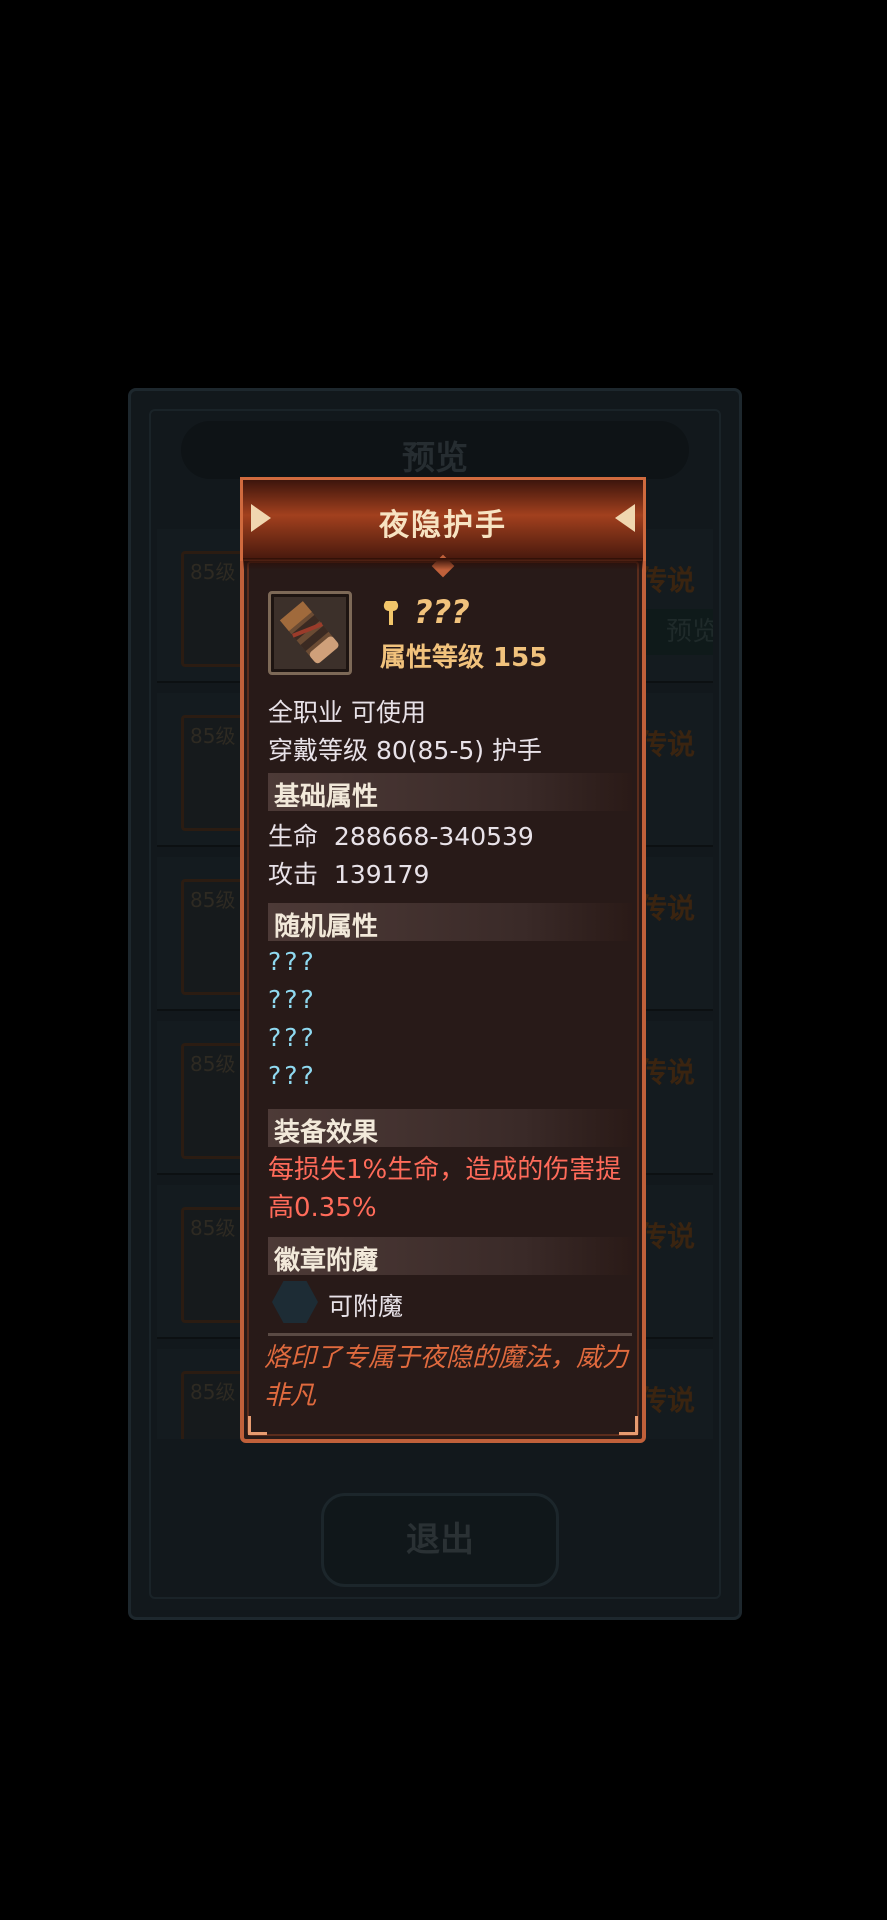 This screenshot has width=887, height=1920. What do you see at coordinates (450, 1256) in the screenshot?
I see `section-badge-enchant: 徽章附魔` at bounding box center [450, 1256].